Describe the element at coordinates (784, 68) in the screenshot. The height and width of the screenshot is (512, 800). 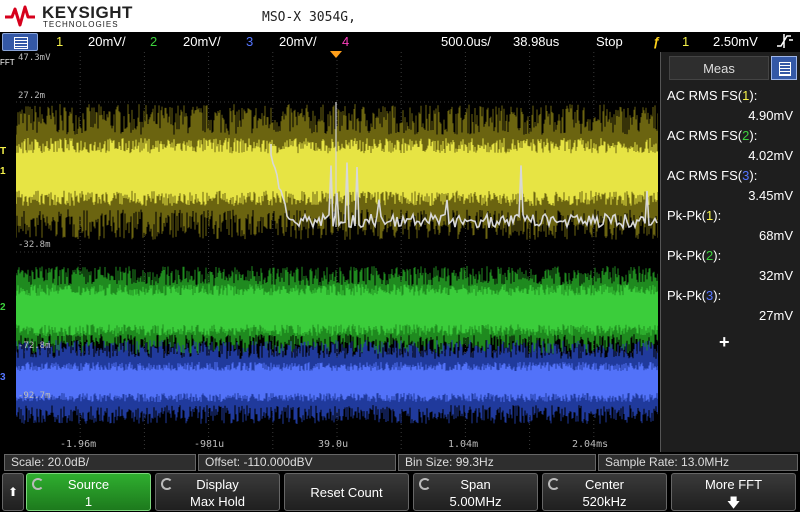
I see `panel-menu-icon` at that location.